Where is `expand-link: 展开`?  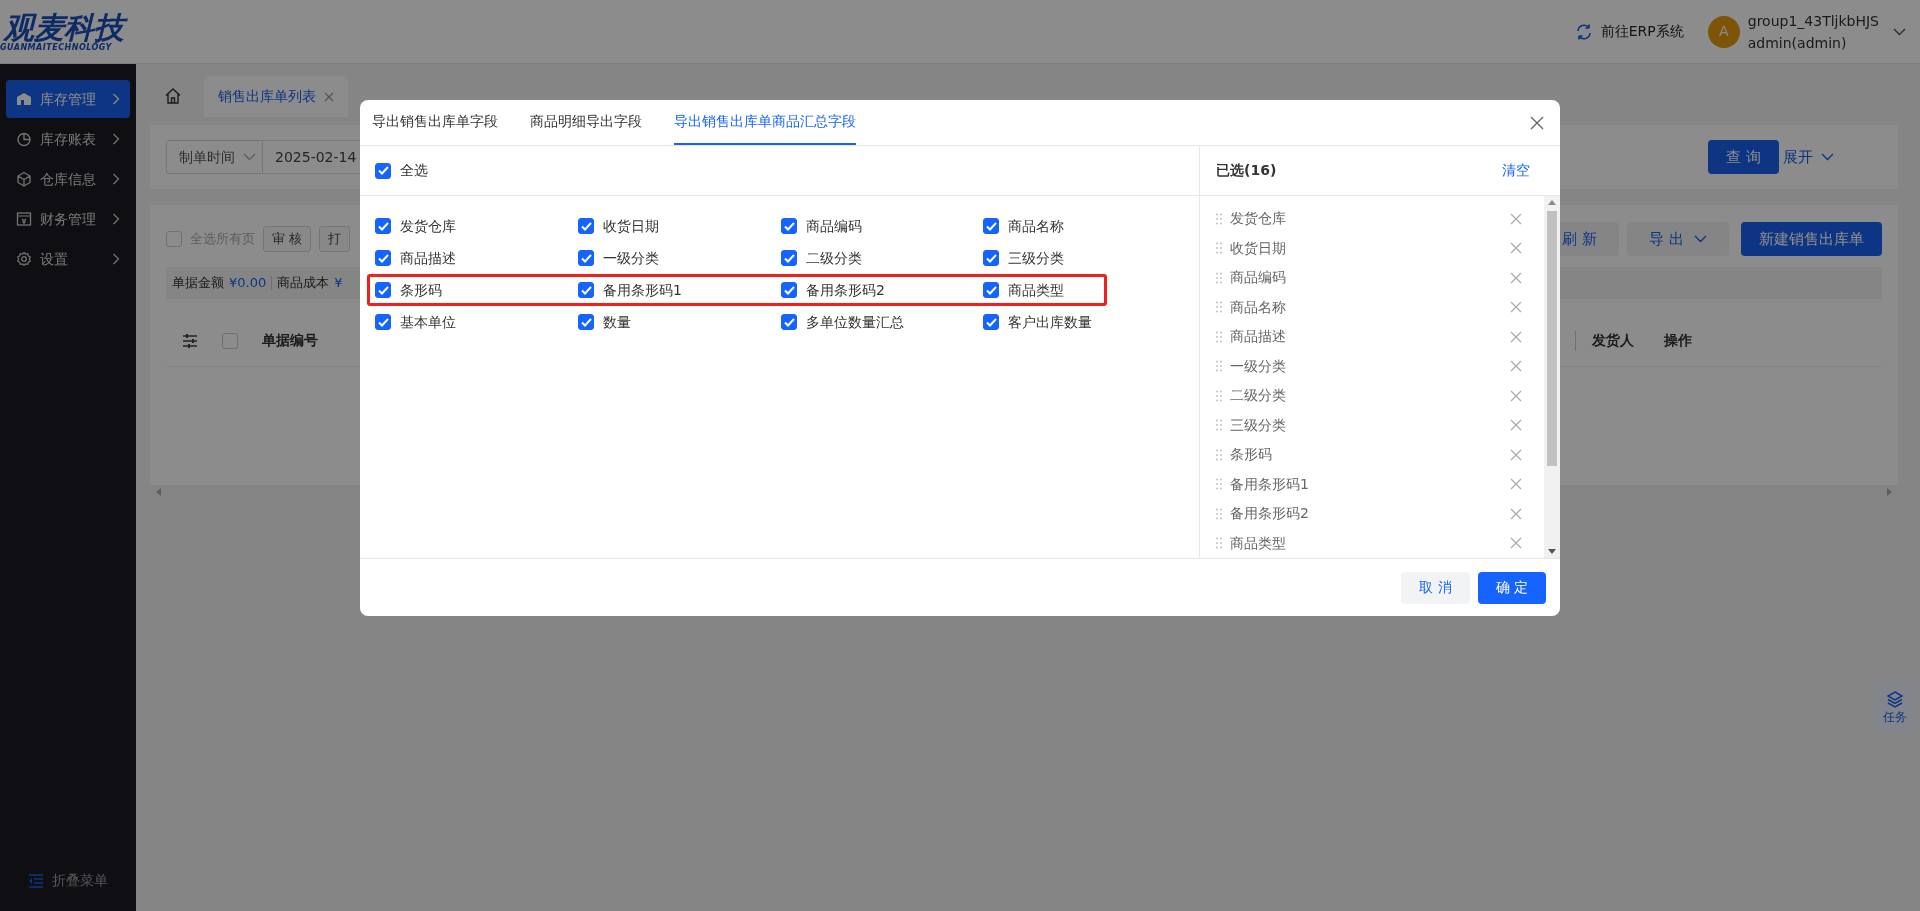 expand-link: 展开 is located at coordinates (1808, 157).